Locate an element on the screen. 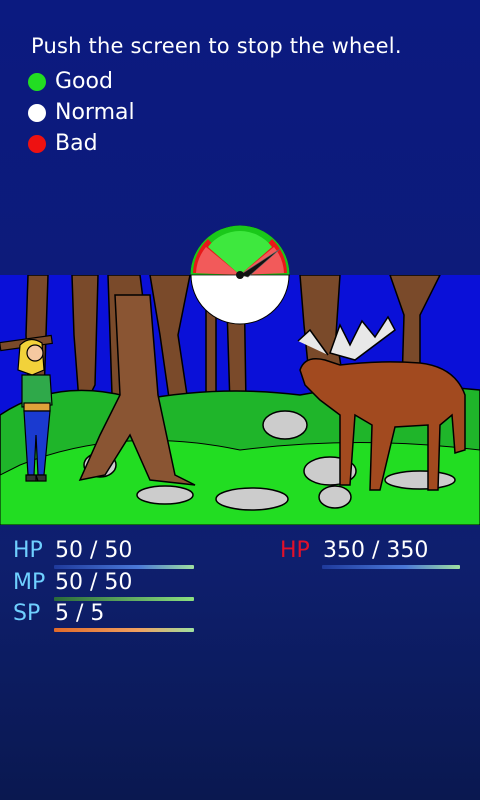 Image resolution: width=480 pixels, height=800 pixels. player-stats: HP 50 / 50 MP 50 / 50 SP 5 / 5 is located at coordinates (108, 588).